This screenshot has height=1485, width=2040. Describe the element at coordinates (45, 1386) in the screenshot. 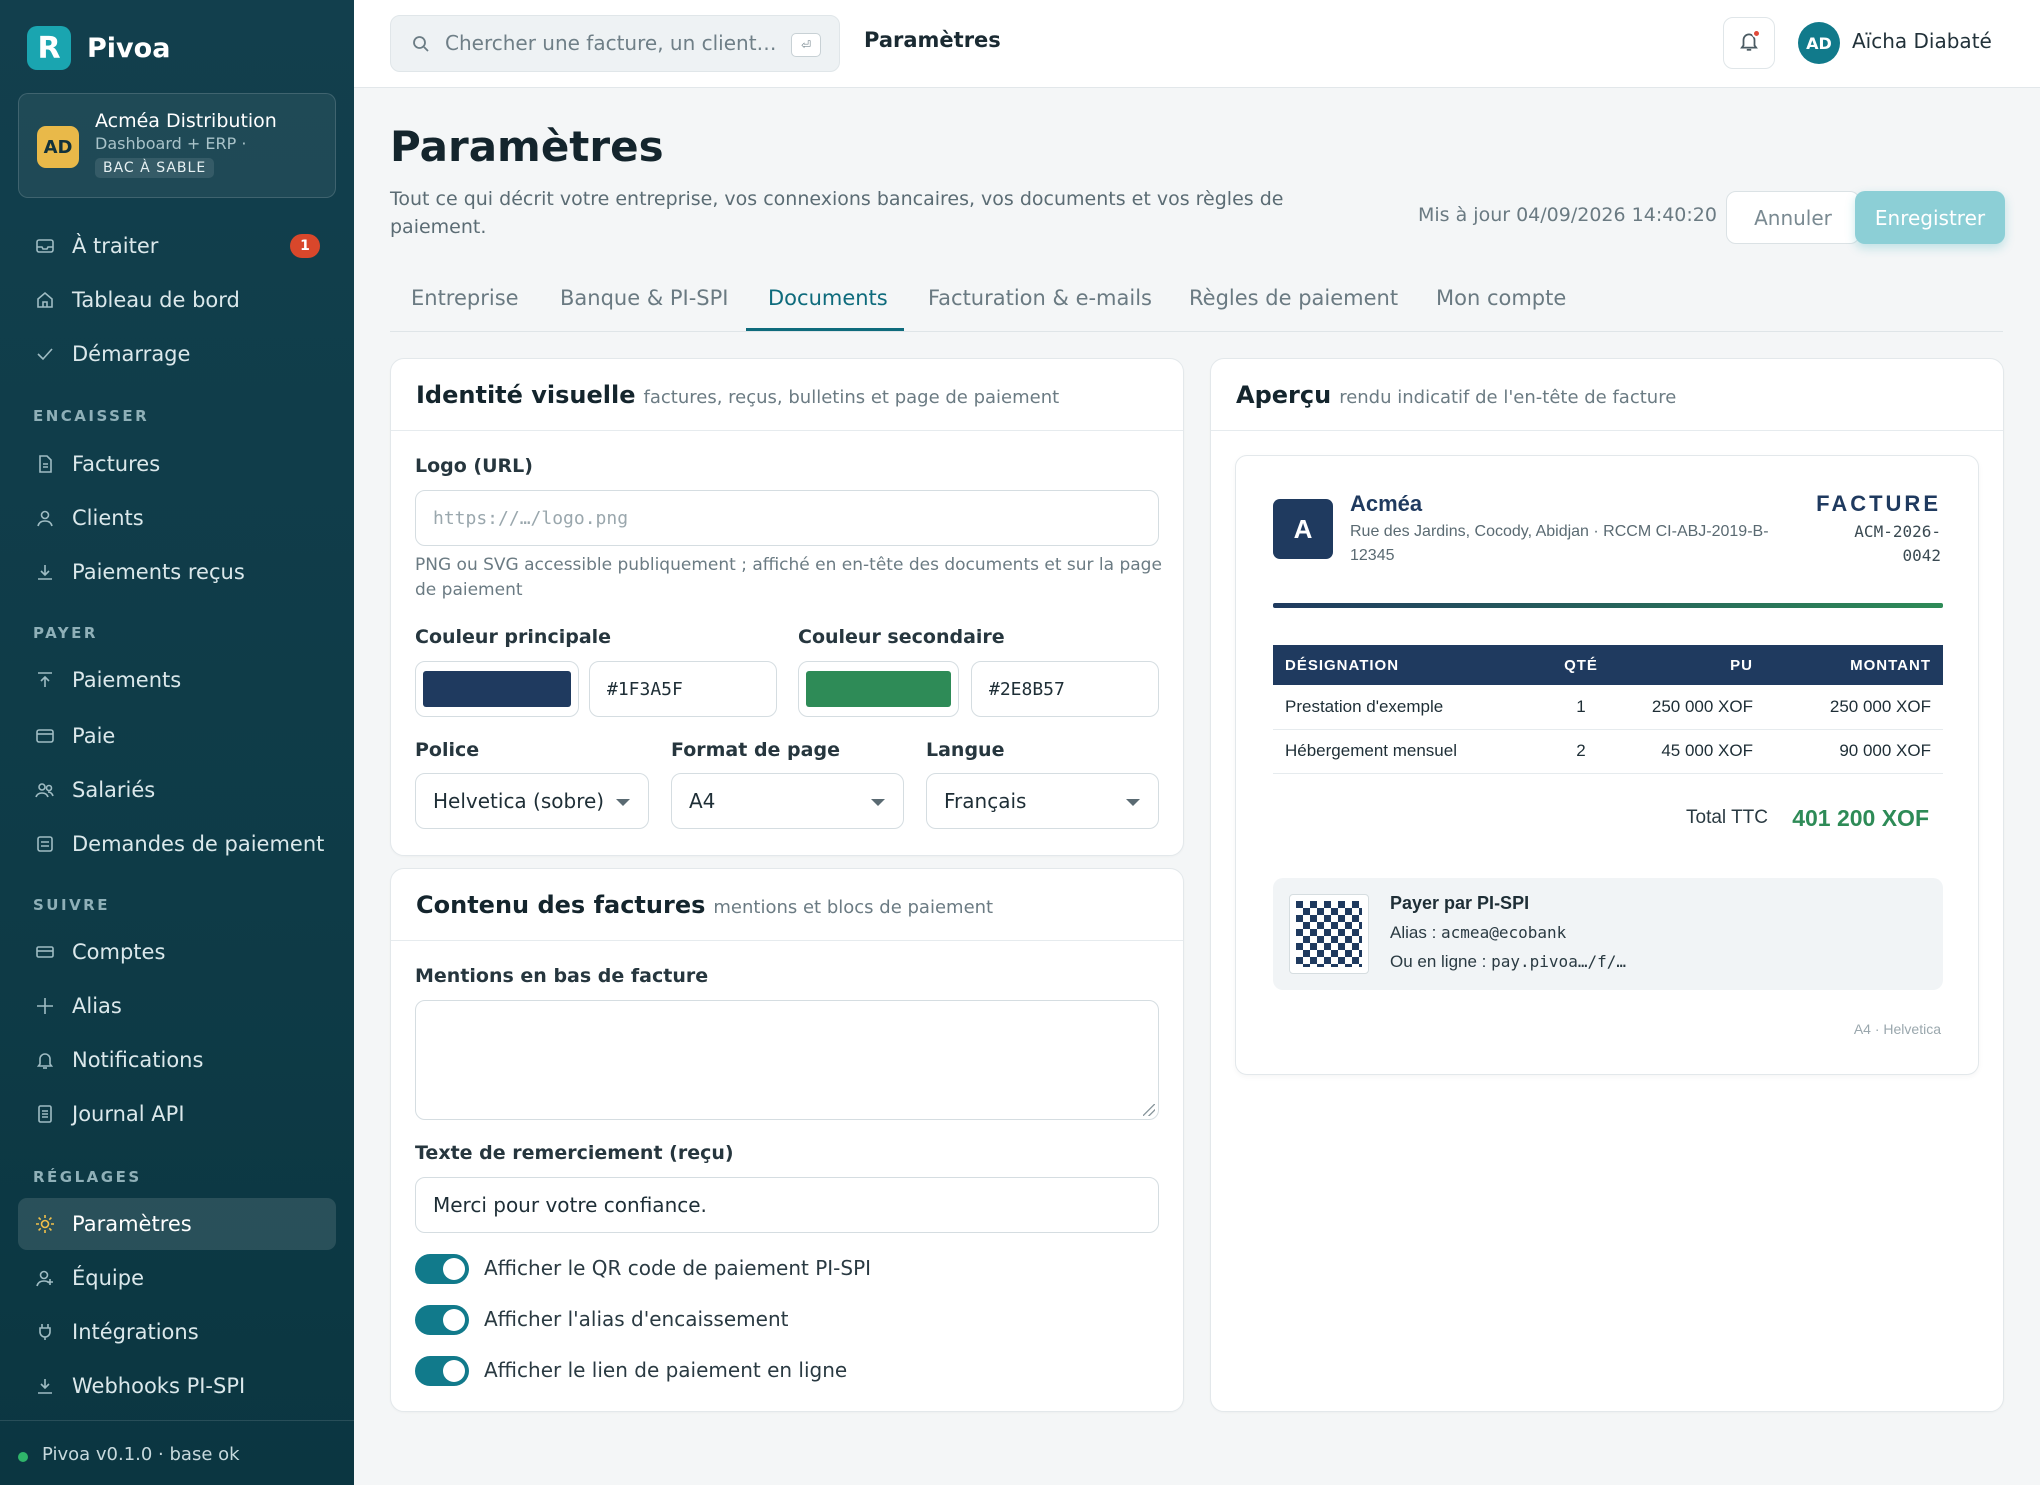

I see `webhook-icon` at that location.